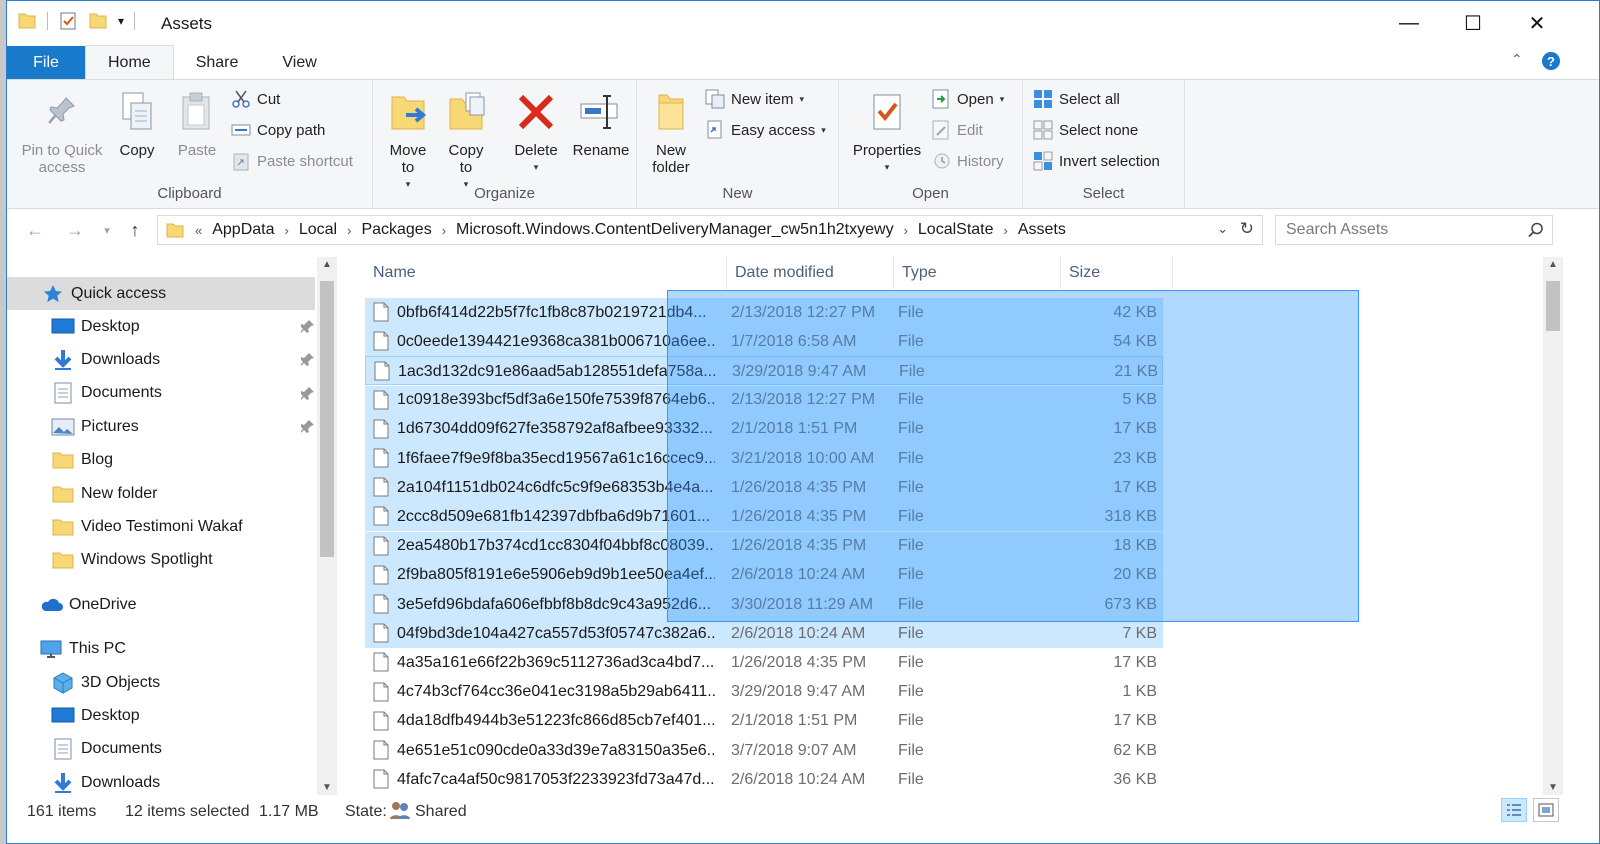 This screenshot has width=1600, height=844. What do you see at coordinates (62, 132) in the screenshot?
I see `pin-to-quick-access-button: Pin to Quick access` at bounding box center [62, 132].